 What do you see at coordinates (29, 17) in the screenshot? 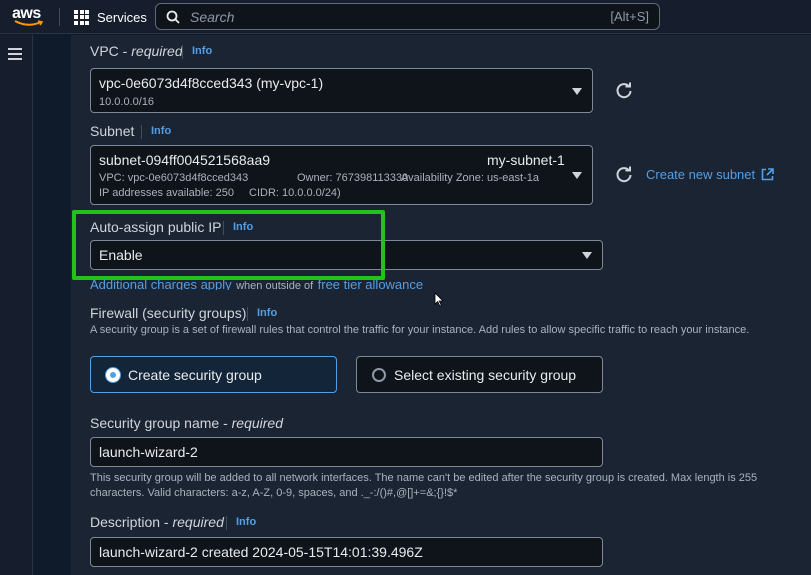
I see `aws-logo: aws` at bounding box center [29, 17].